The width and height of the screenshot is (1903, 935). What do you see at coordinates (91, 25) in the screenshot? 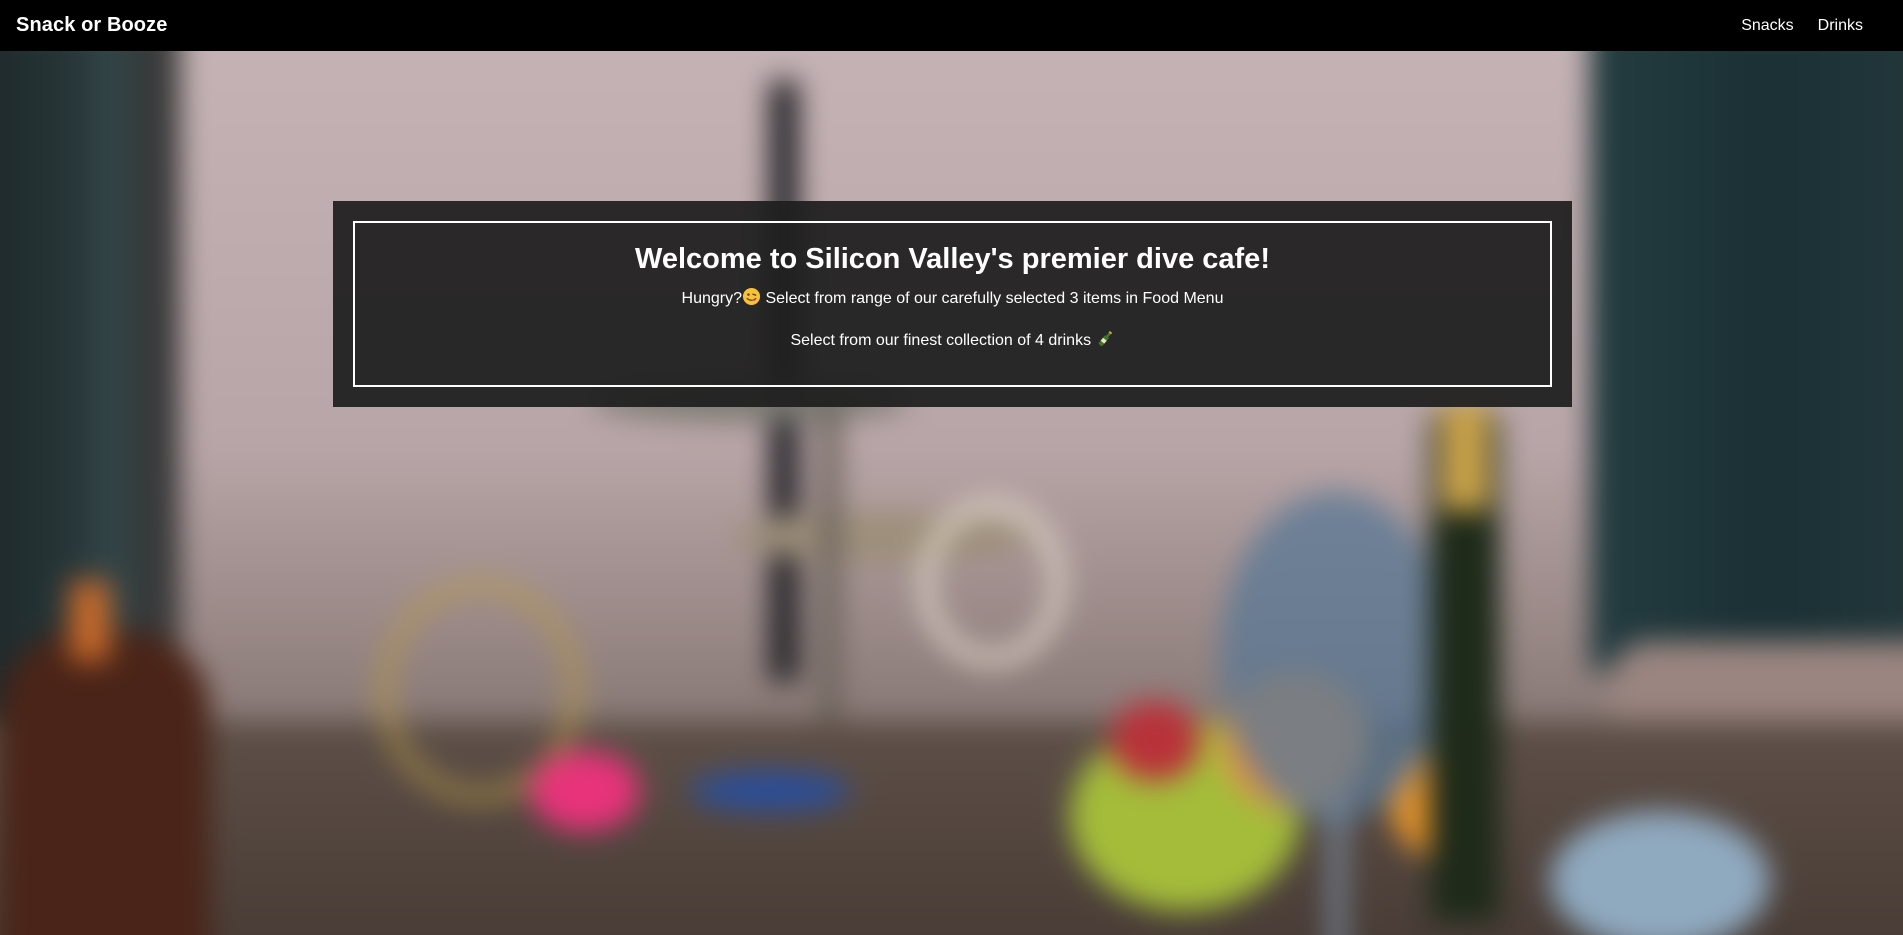
I see `brand-link: Snack or Booze` at bounding box center [91, 25].